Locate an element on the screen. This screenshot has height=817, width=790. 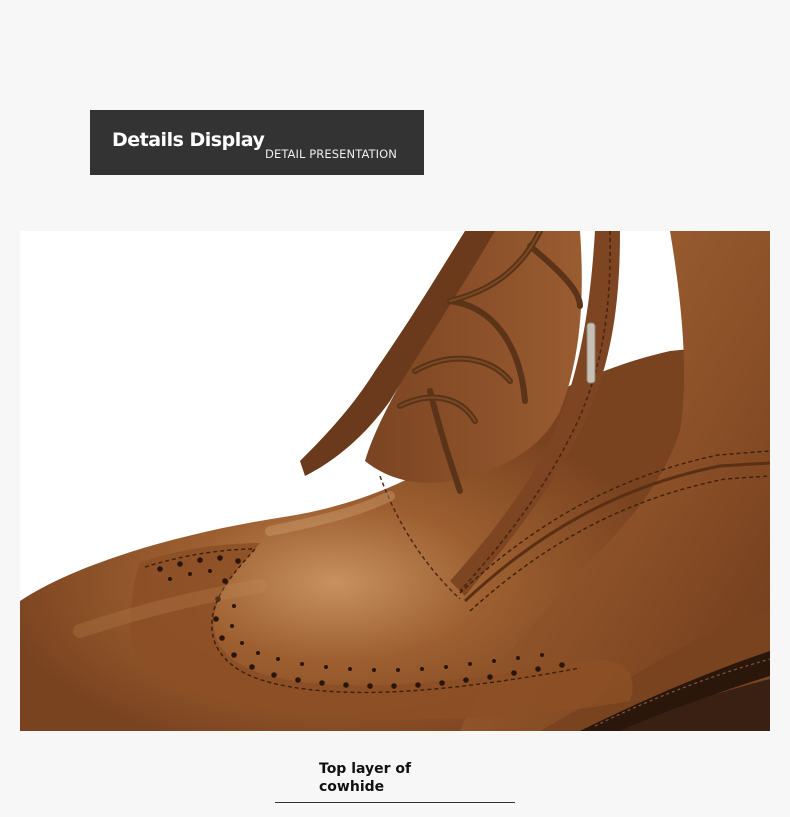
caption-text: Top layer of cowhide is located at coordinates (365, 778).